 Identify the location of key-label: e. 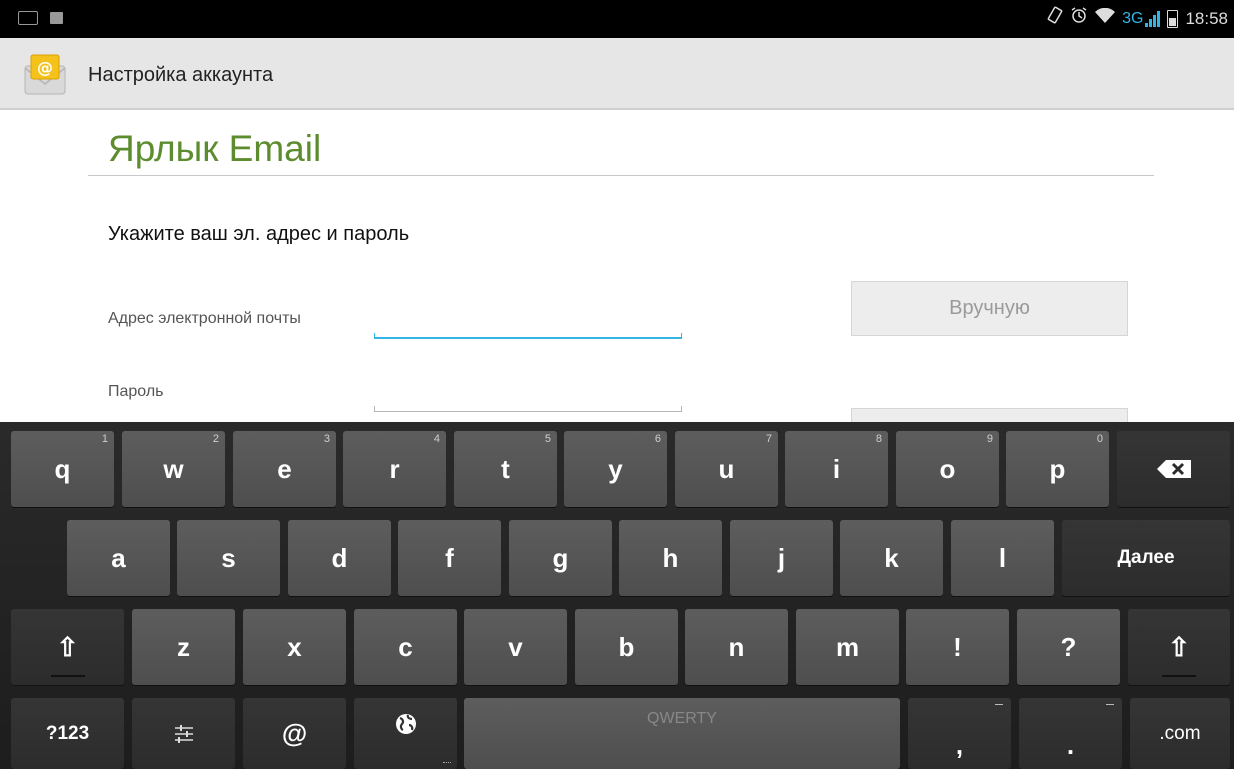
(284, 468).